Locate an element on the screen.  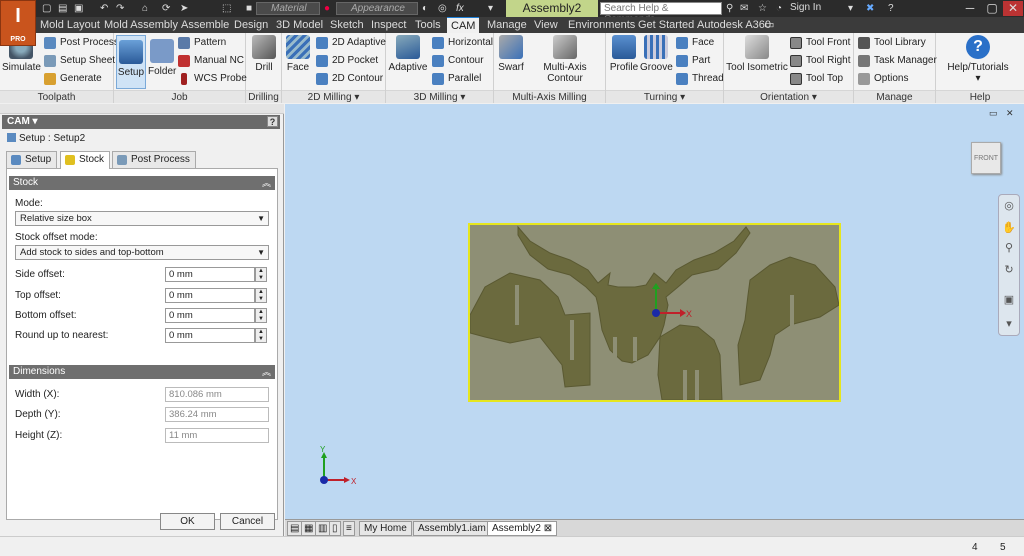
side-offset-input: 0 mm is located at coordinates (210, 274).